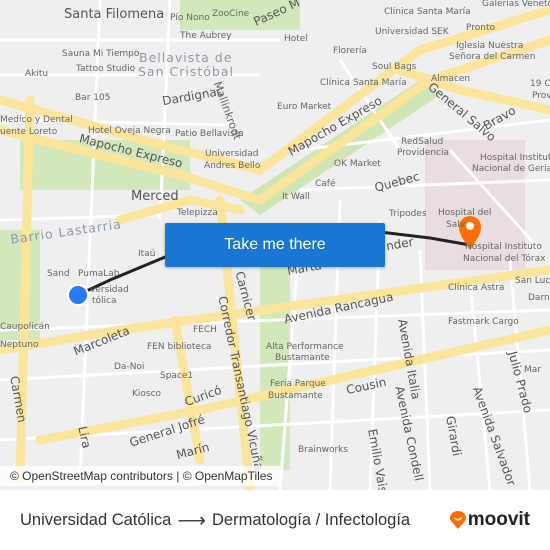 This screenshot has width=550, height=550. What do you see at coordinates (298, 384) in the screenshot?
I see `map-label: Feria Parque` at bounding box center [298, 384].